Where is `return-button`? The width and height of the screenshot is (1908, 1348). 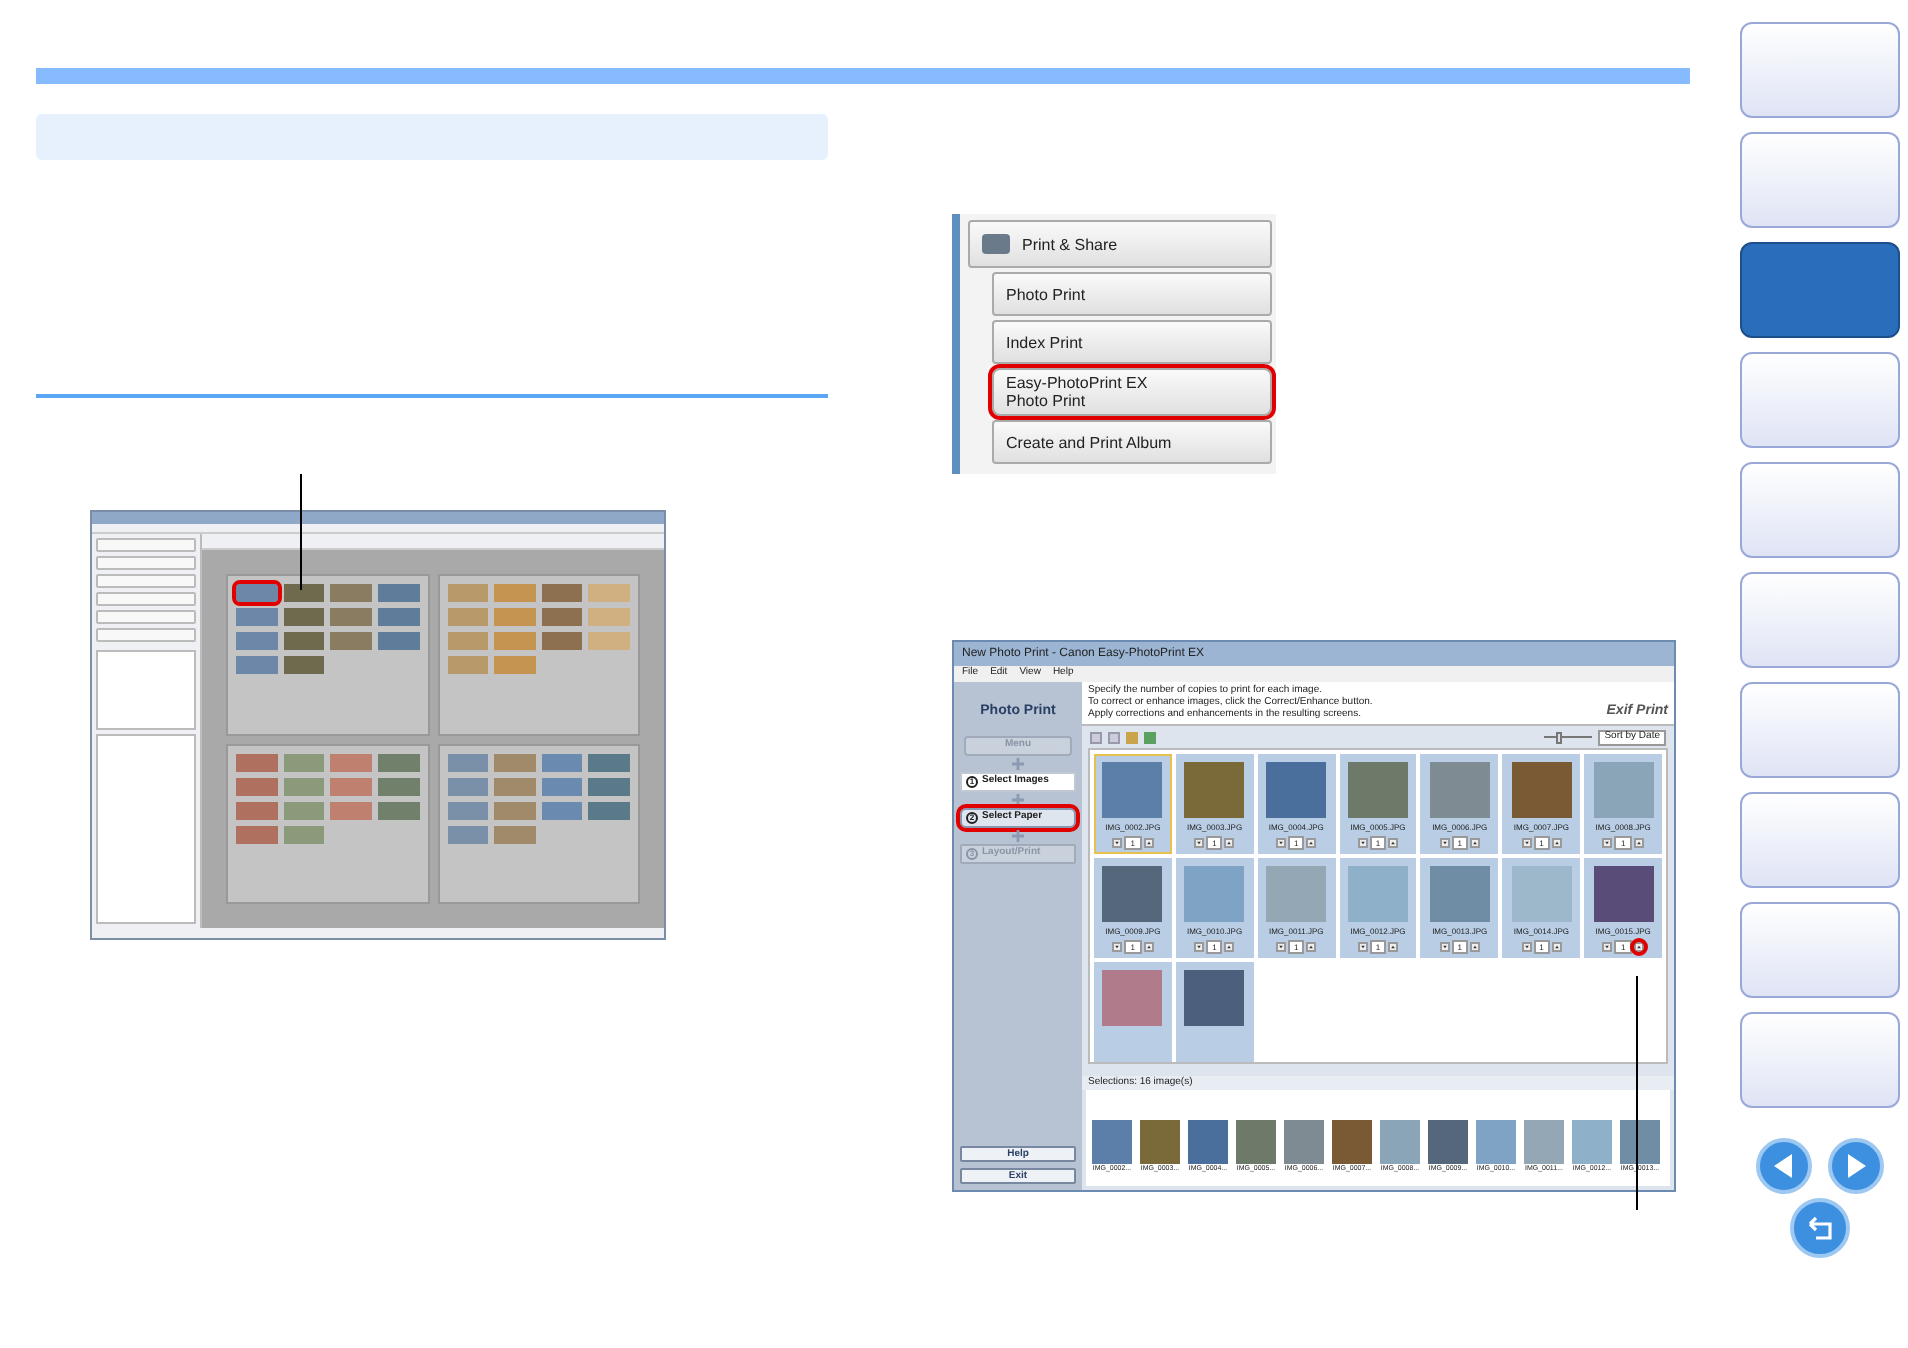 return-button is located at coordinates (1820, 1228).